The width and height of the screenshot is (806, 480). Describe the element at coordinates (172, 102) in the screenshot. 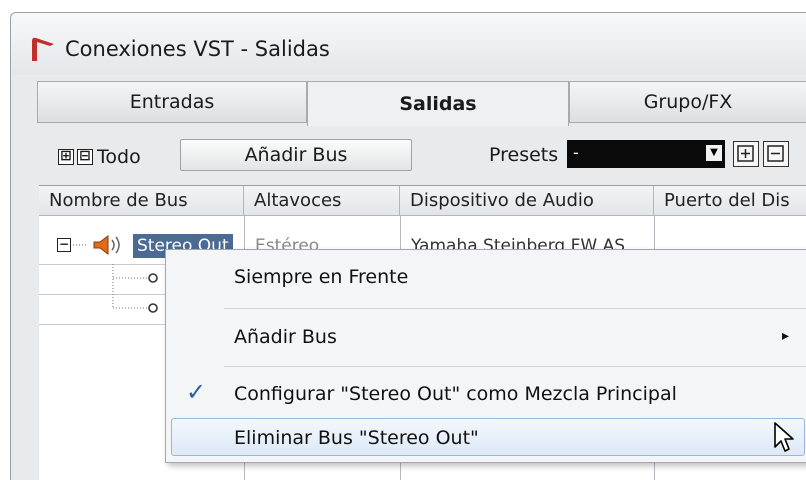

I see `tab-entradas: Entradas` at that location.